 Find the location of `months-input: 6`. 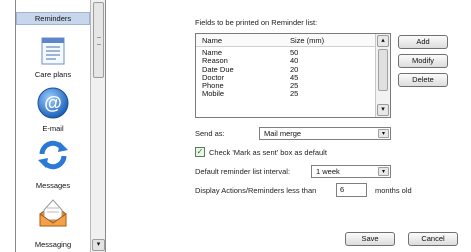

months-input: 6 is located at coordinates (351, 190).